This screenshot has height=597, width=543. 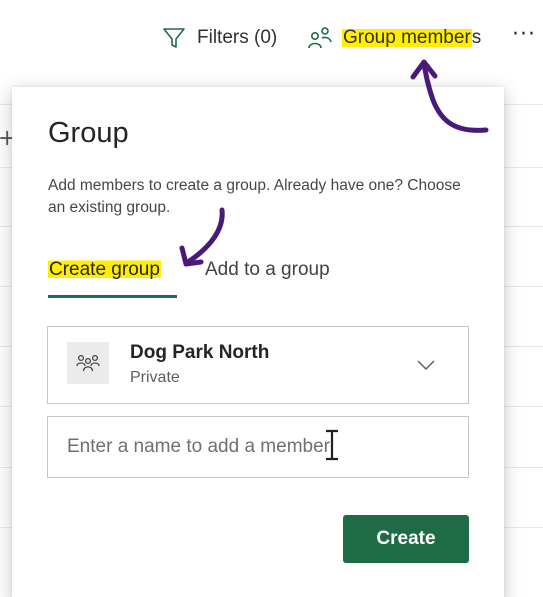 I want to click on filter-icon, so click(x=174, y=38).